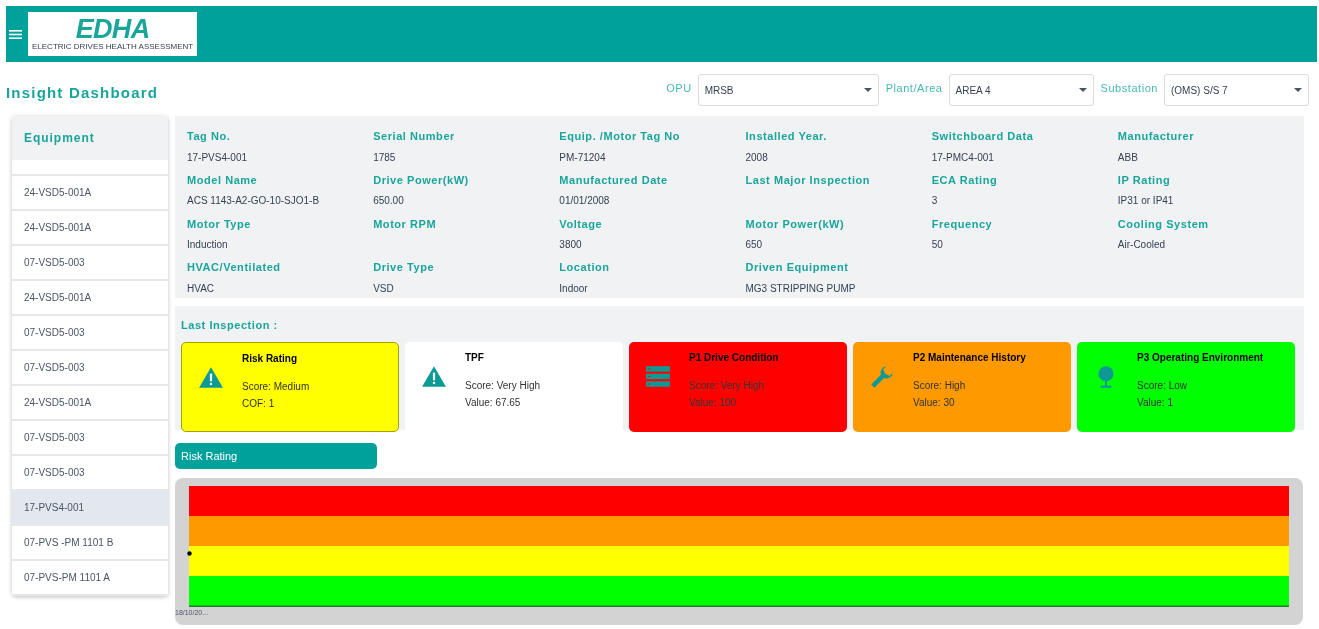 The width and height of the screenshot is (1319, 629). I want to click on field-value: Air-Cooled, so click(1142, 245).